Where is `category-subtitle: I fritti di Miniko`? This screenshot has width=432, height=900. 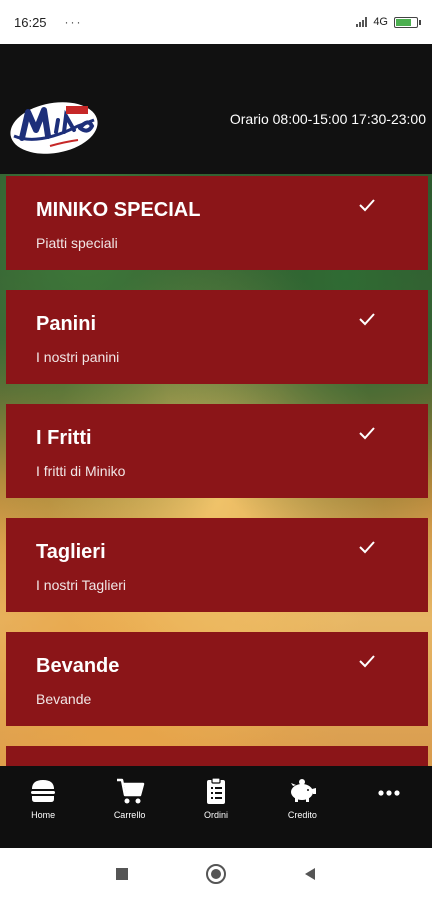
category-subtitle: I fritti di Miniko is located at coordinates (81, 471).